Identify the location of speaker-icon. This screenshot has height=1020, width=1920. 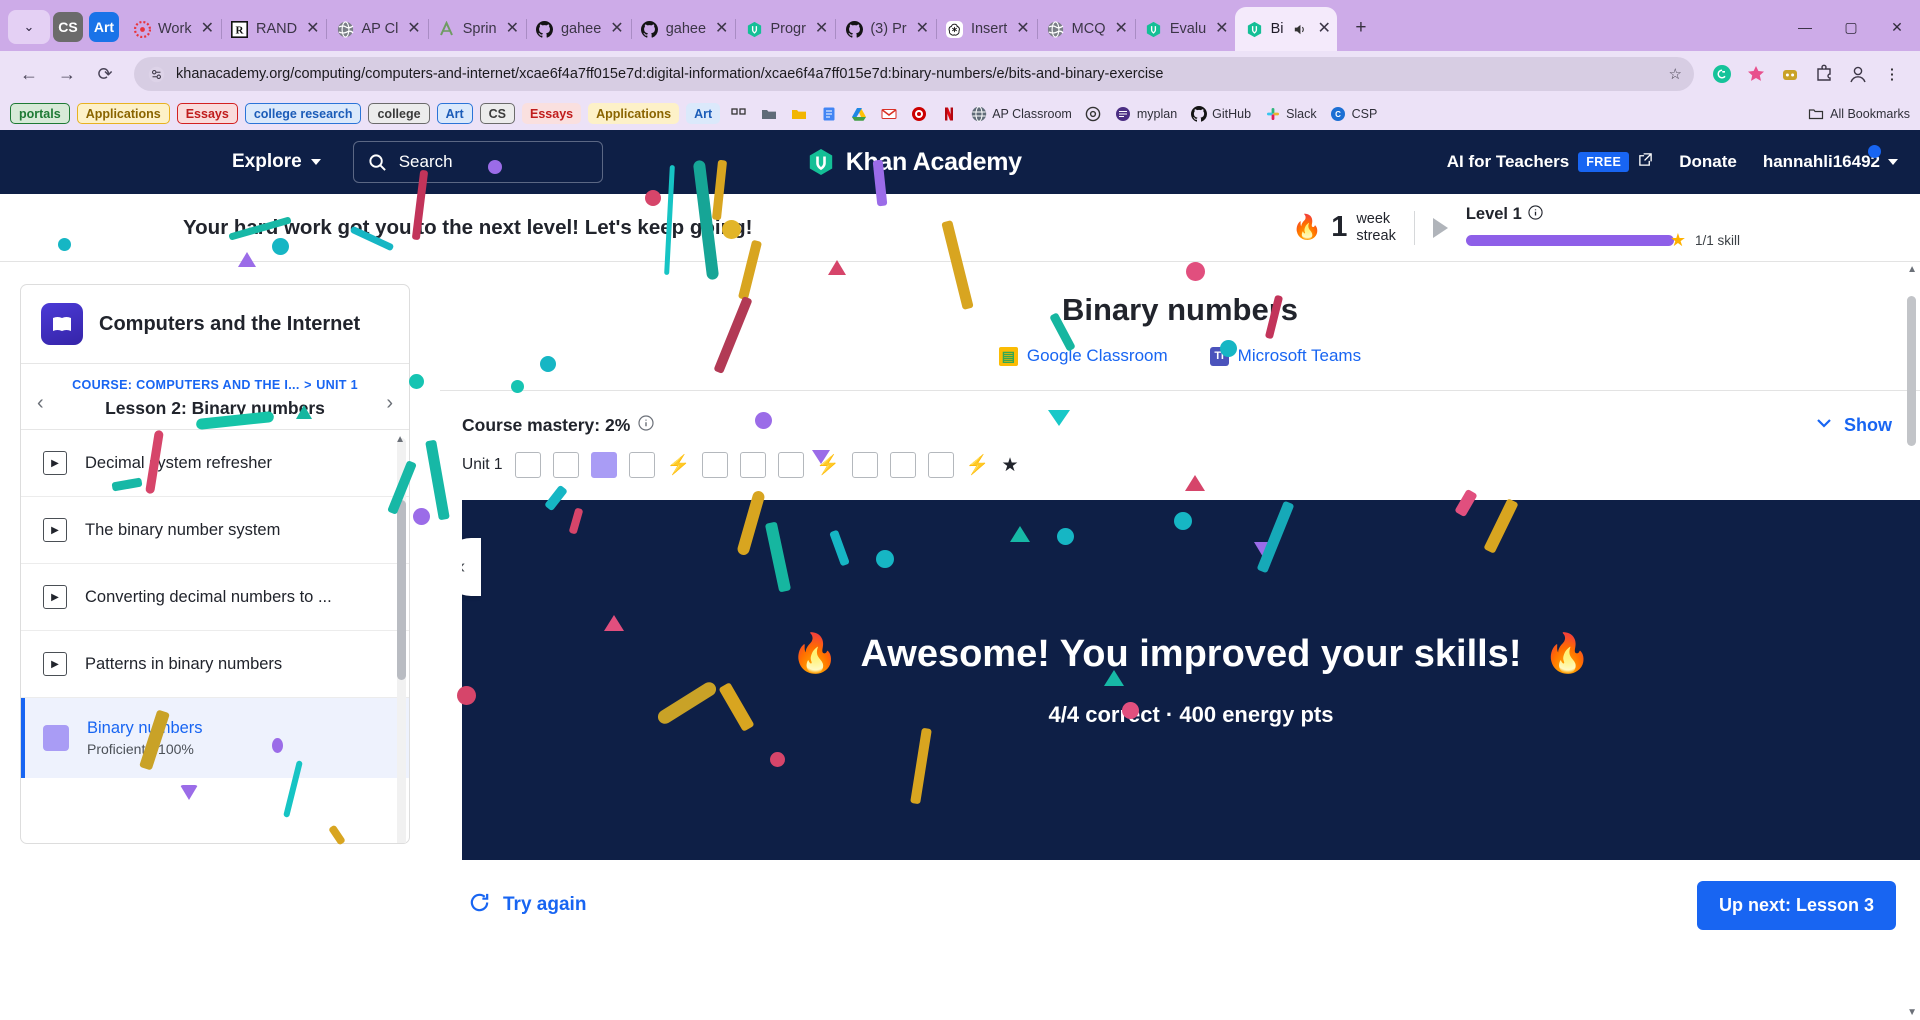
(1299, 29).